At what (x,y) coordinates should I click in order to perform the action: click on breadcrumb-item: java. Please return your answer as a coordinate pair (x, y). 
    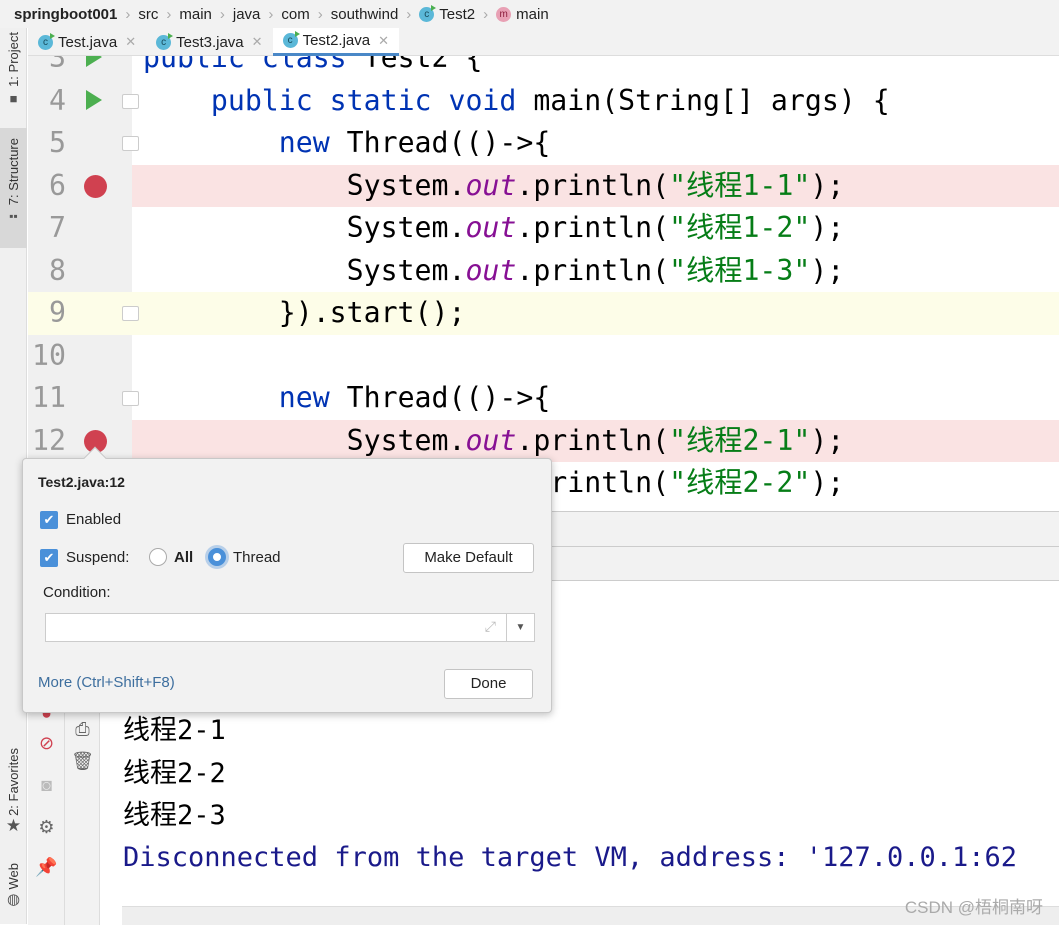
    Looking at the image, I should click on (247, 14).